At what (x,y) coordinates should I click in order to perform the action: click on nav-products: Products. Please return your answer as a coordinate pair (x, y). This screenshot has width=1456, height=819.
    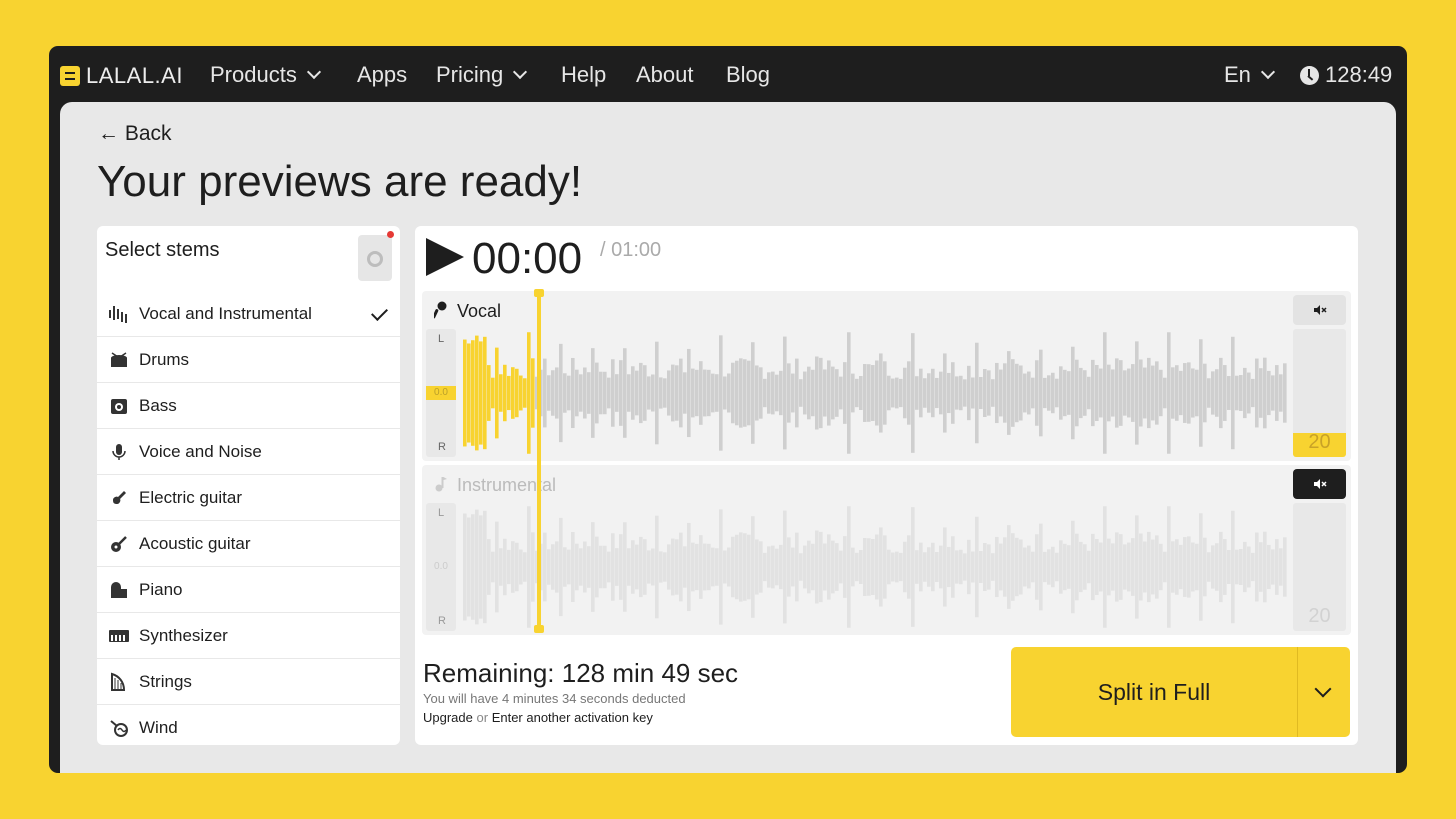
    Looking at the image, I should click on (265, 75).